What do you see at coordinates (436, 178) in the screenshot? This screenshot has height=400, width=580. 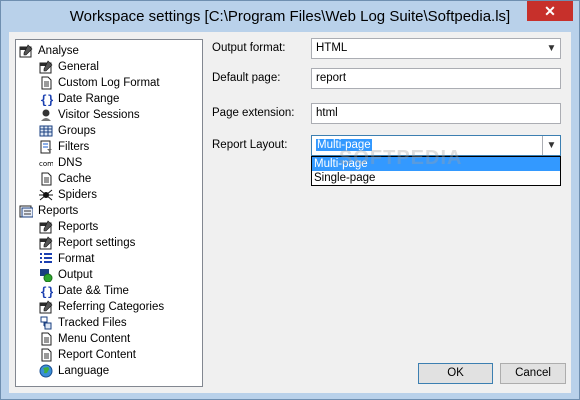 I see `dropdown-option-single-page: Single-page` at bounding box center [436, 178].